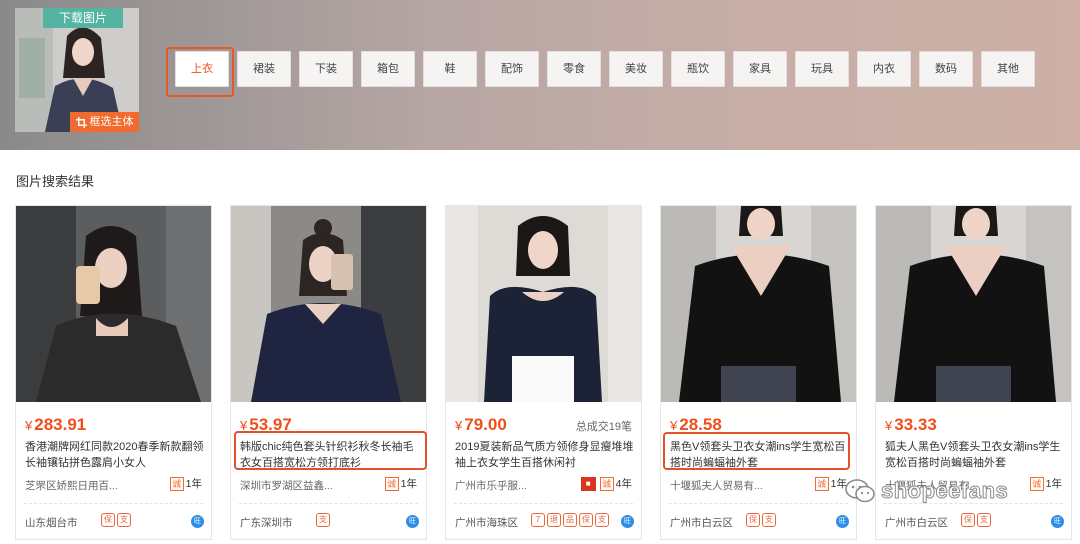 The height and width of the screenshot is (544, 1080). I want to click on crop-subject-button: 框选主体, so click(104, 122).